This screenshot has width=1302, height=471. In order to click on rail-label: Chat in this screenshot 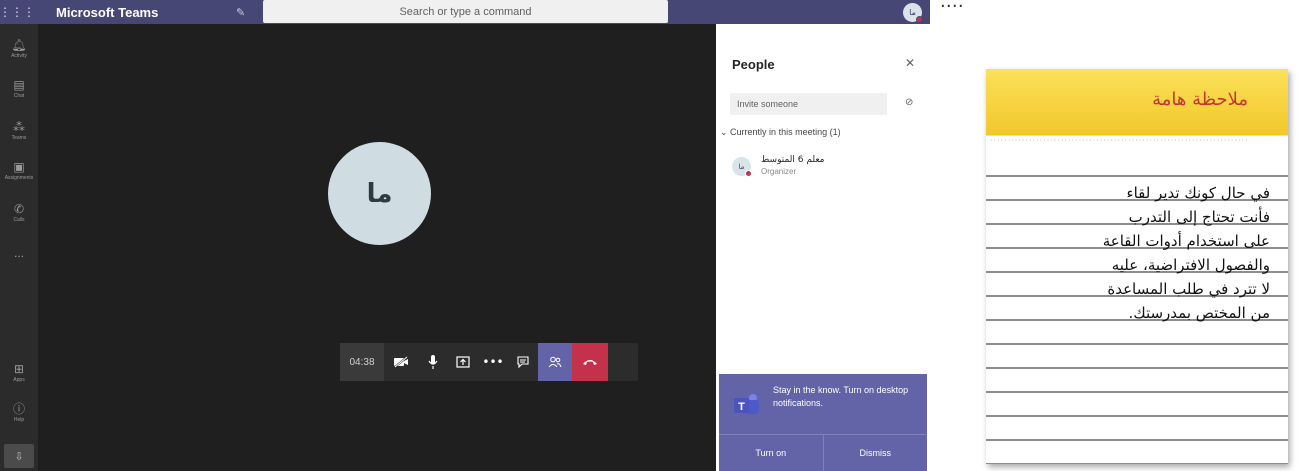, I will do `click(19, 96)`.